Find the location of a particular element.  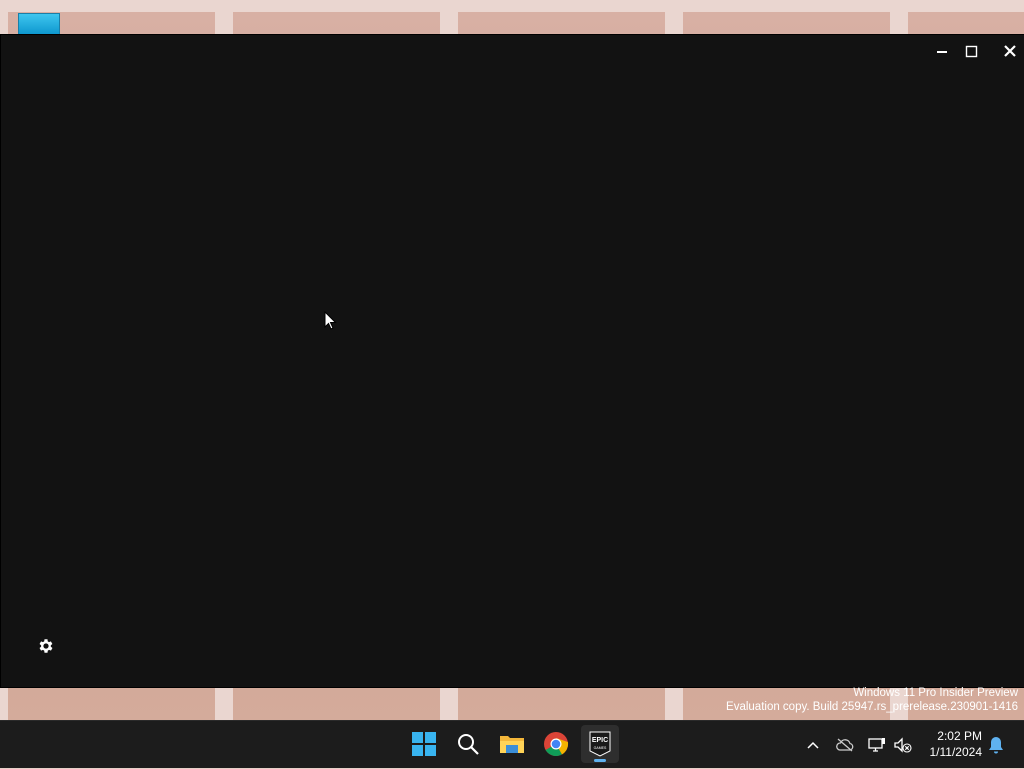

chrome-icon is located at coordinates (556, 744).